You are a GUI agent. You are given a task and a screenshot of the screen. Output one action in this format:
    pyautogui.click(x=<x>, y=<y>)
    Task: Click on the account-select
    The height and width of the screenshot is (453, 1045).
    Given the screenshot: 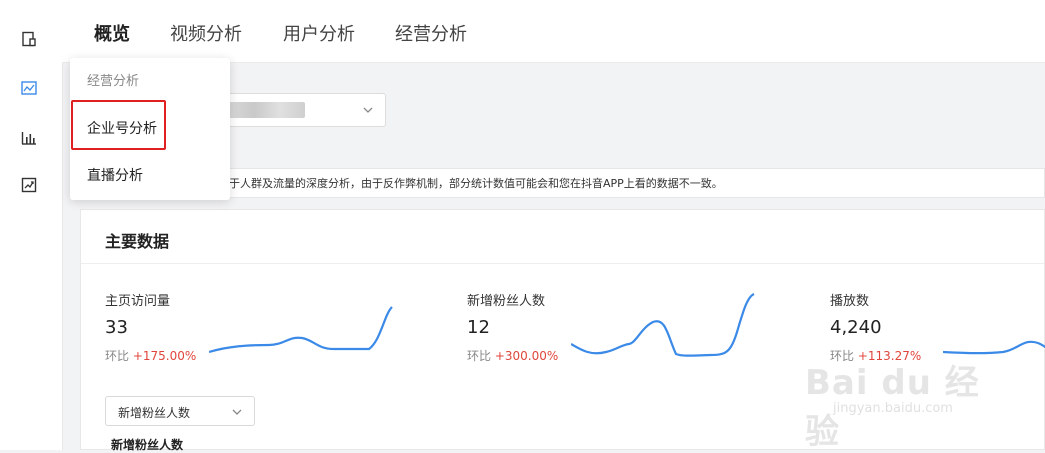 What is the action you would take?
    pyautogui.click(x=302, y=110)
    